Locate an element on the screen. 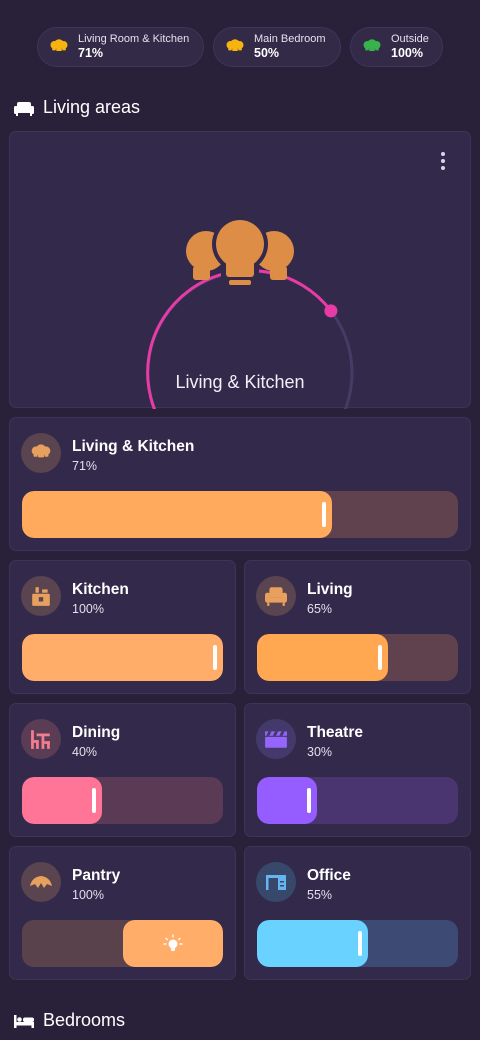  tile-name: Theatre is located at coordinates (335, 732).